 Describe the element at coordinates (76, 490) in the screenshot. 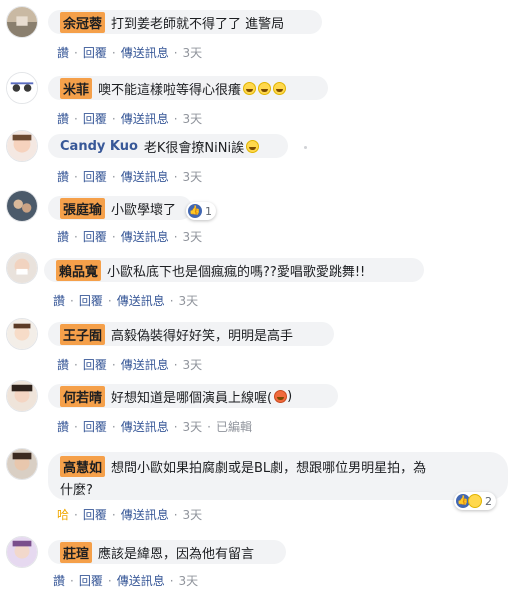

I see `comment-text-continued: 什麼?` at that location.